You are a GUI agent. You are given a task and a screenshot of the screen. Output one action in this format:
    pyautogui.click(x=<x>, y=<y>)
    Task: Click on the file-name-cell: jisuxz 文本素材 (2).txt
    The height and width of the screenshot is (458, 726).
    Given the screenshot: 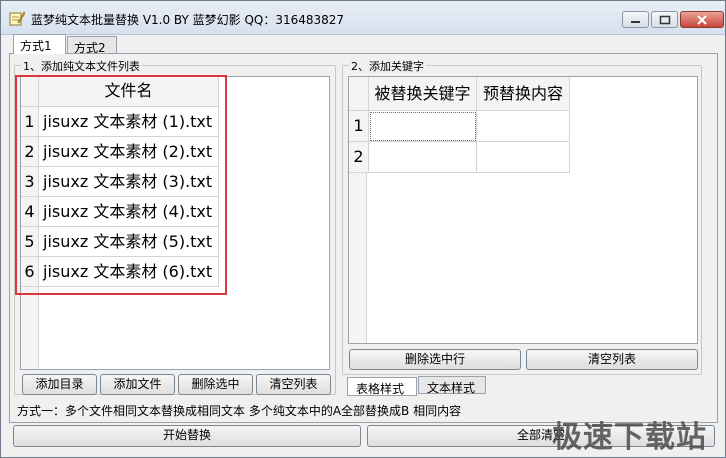 What is the action you would take?
    pyautogui.click(x=129, y=152)
    